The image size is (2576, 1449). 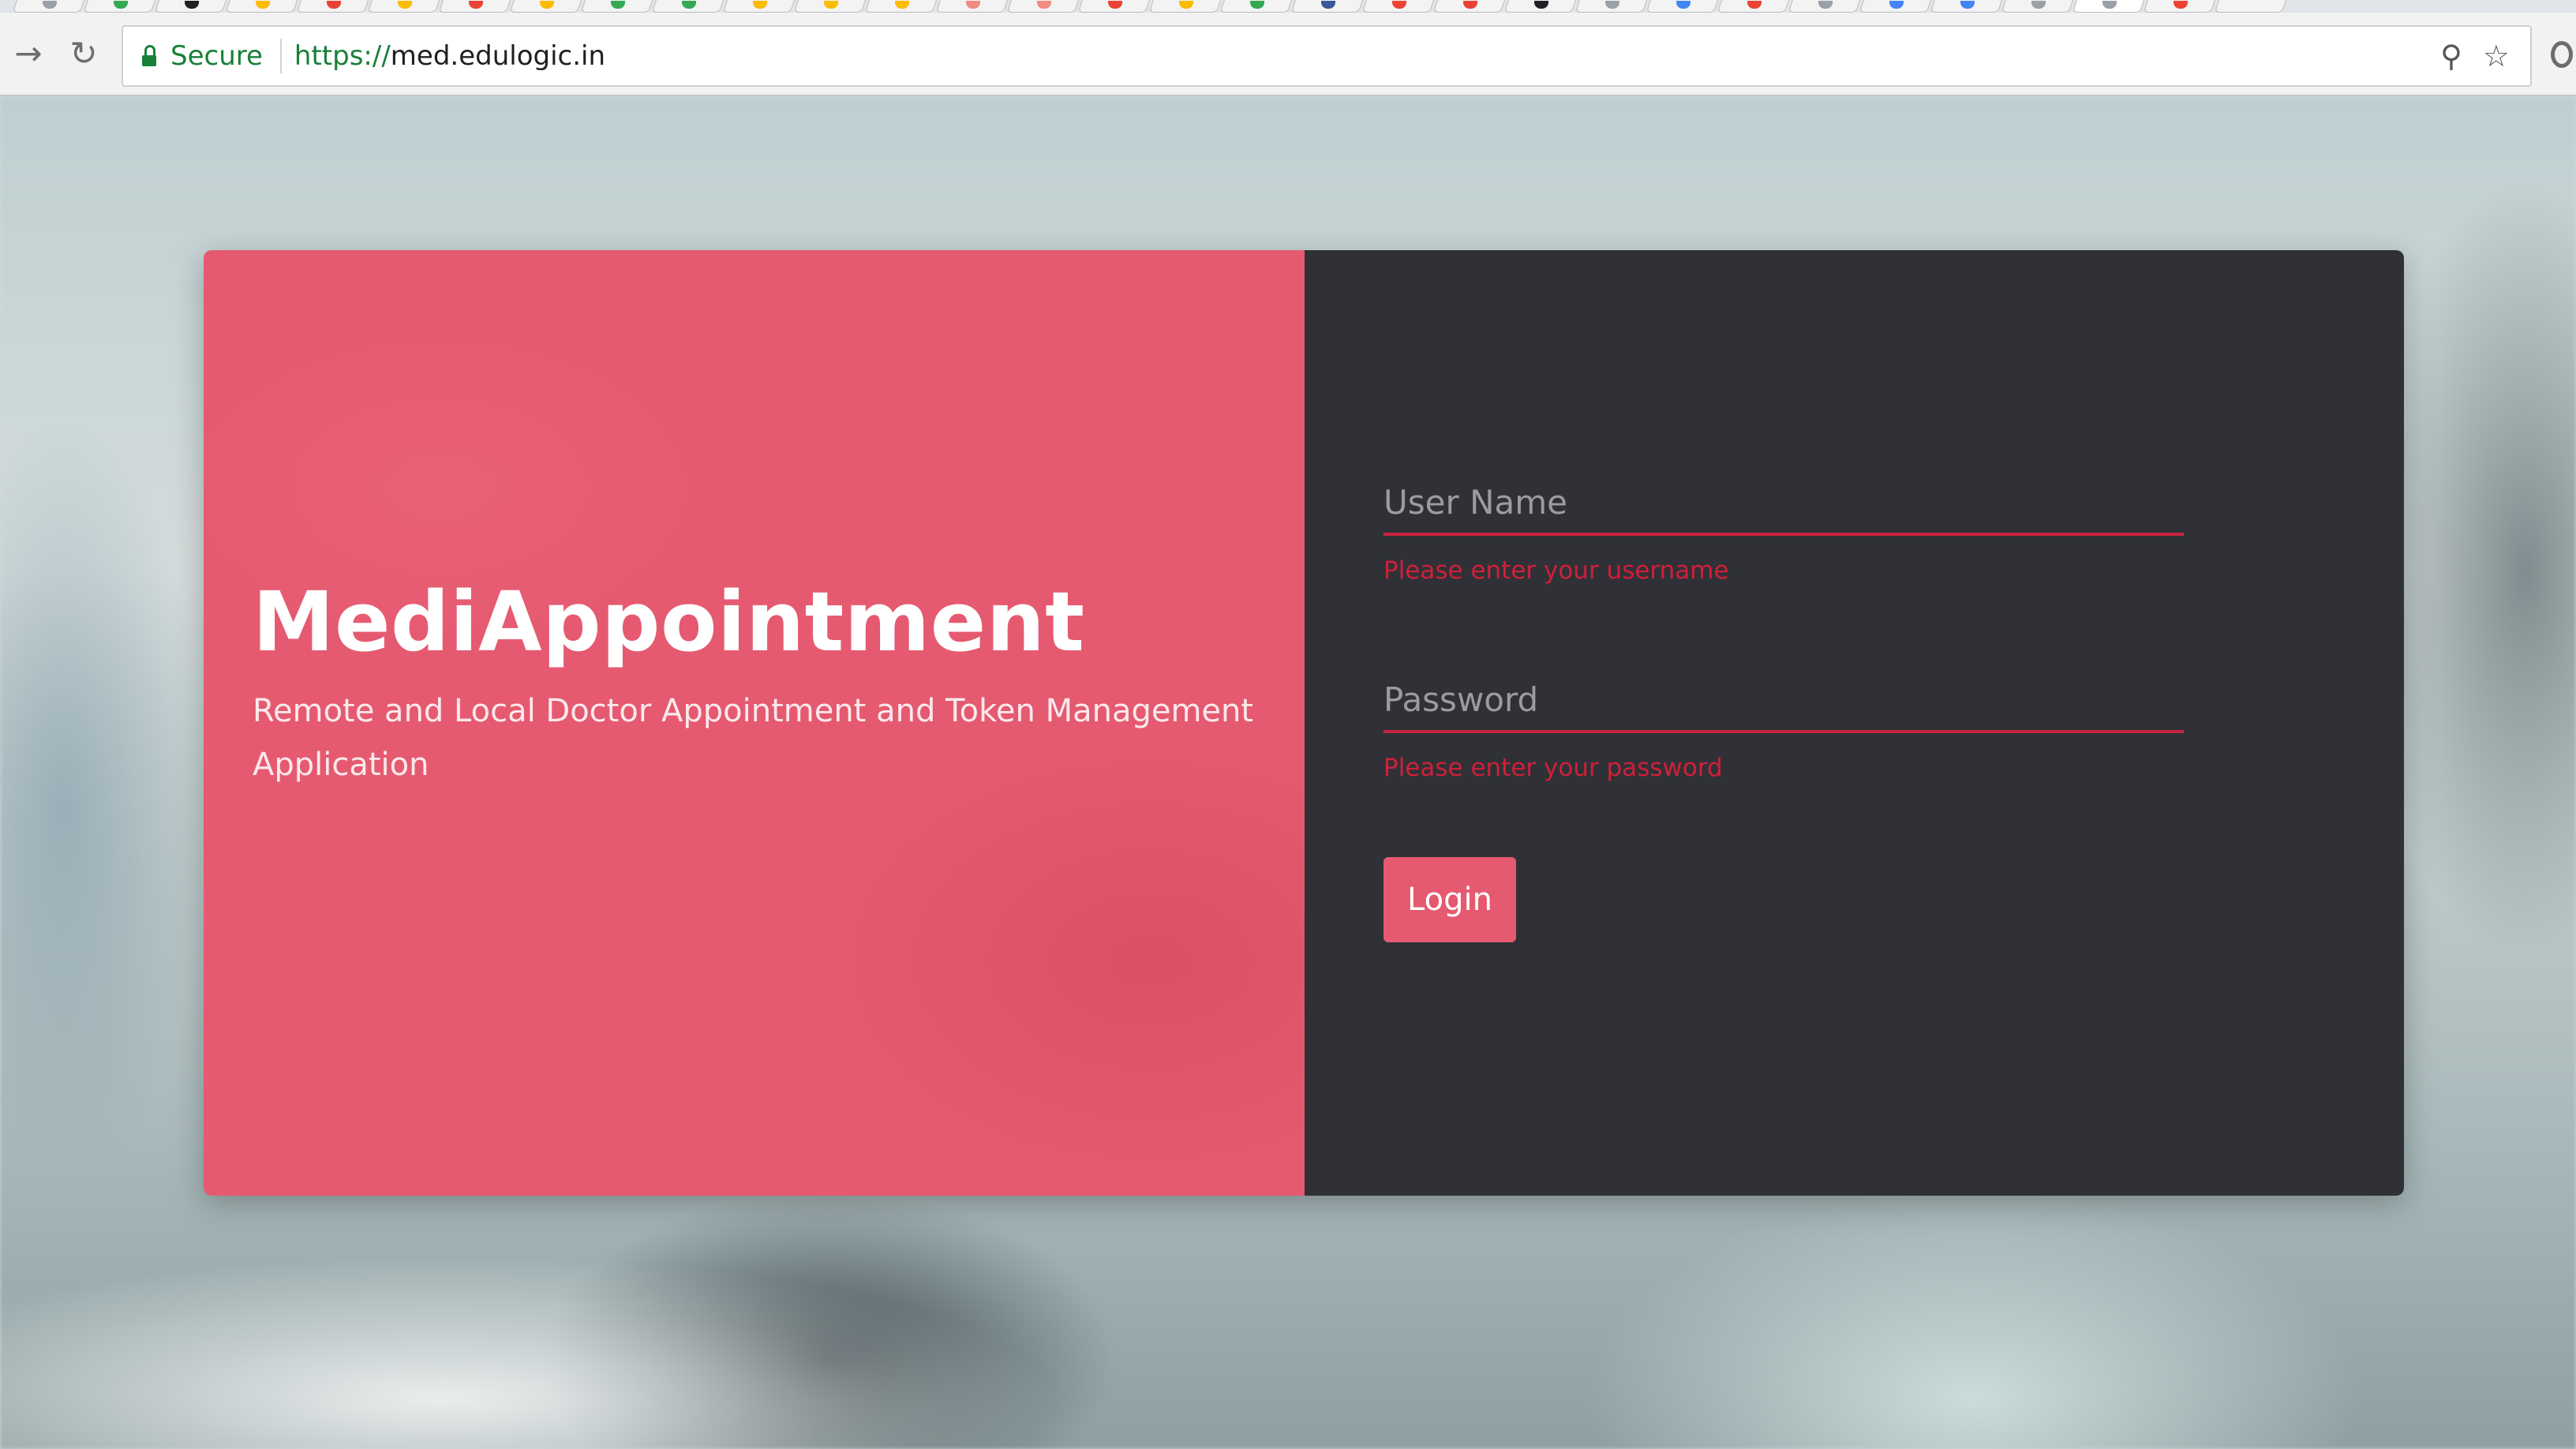 What do you see at coordinates (342, 56) in the screenshot?
I see `url-scheme: https://` at bounding box center [342, 56].